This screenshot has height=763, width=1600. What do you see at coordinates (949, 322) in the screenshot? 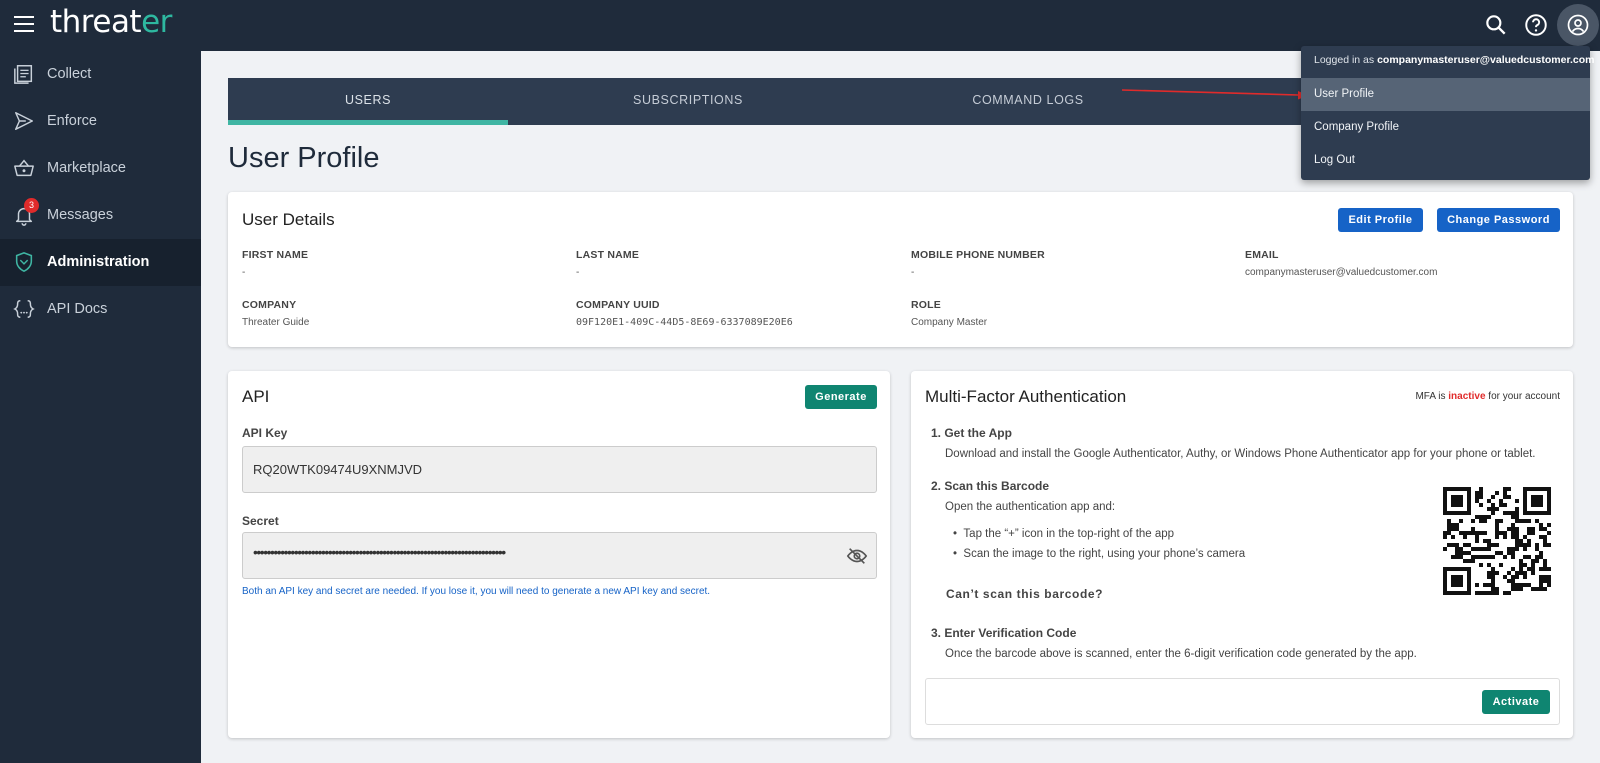
I see `role-value: Company Master` at bounding box center [949, 322].